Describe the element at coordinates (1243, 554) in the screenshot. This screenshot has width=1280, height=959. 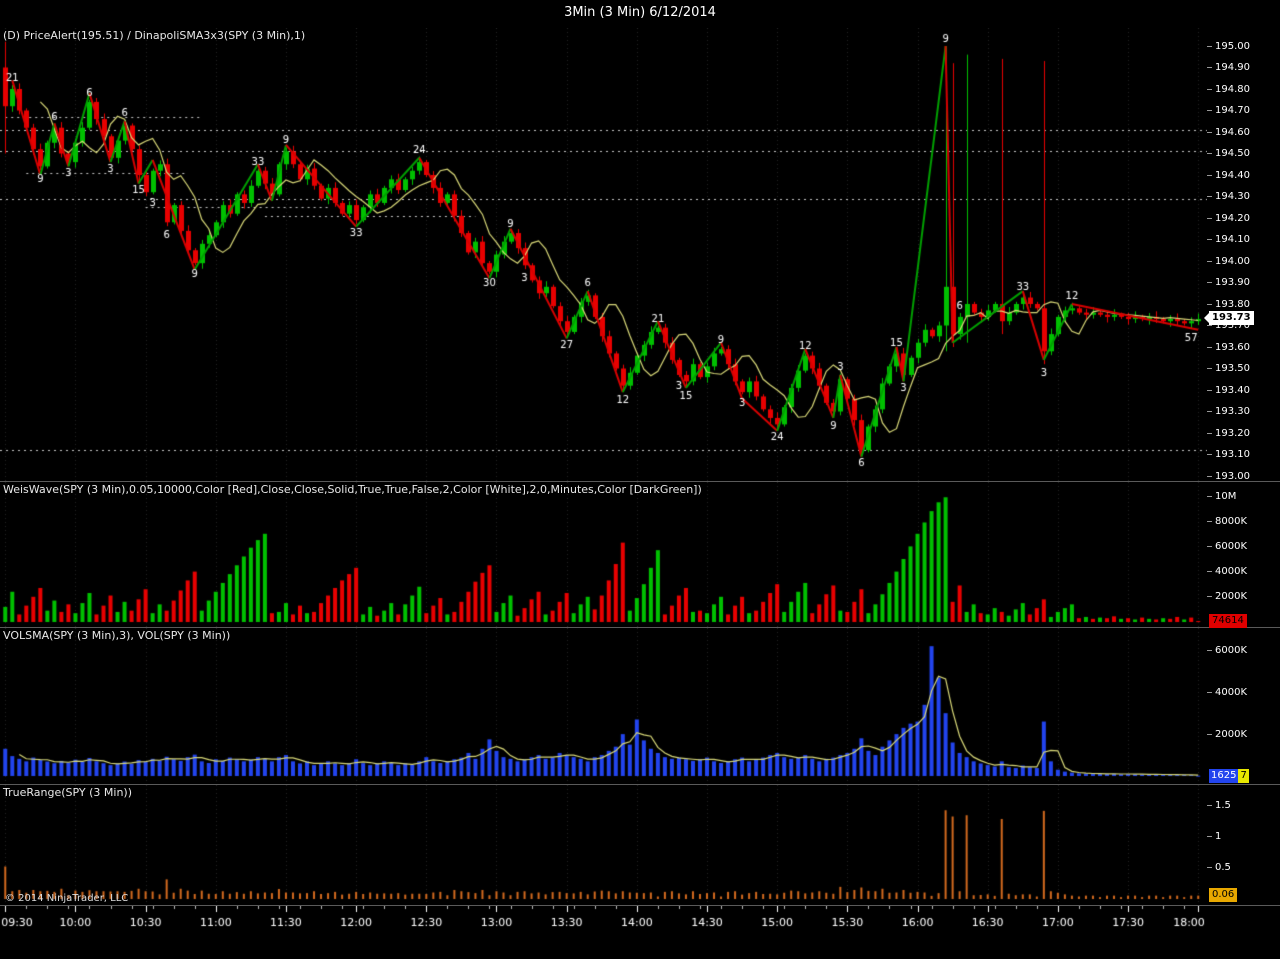
I see `weiswave-axis: 2000K 4000K 6000K 8000K 10M` at that location.